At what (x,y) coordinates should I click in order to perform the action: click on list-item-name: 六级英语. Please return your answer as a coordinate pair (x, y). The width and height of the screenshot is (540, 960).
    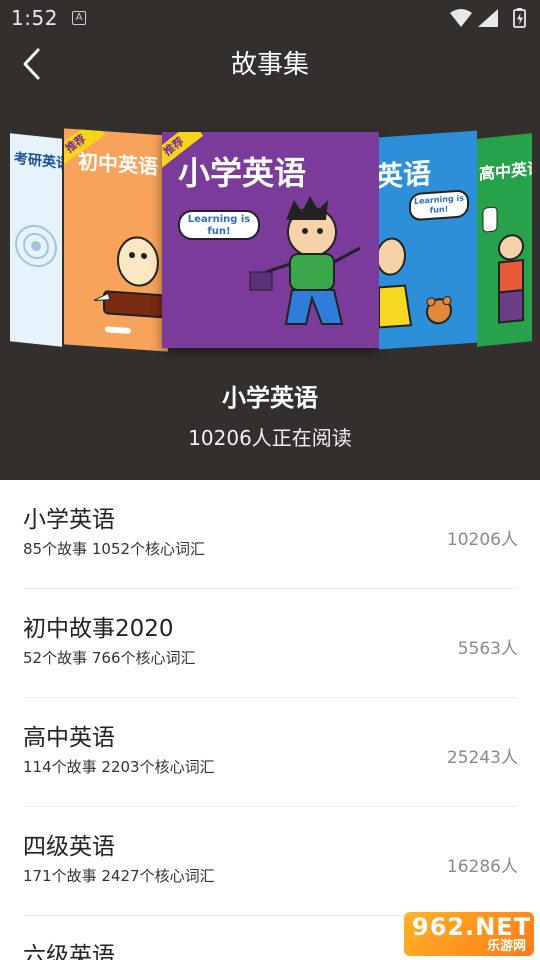
    Looking at the image, I should click on (69, 951).